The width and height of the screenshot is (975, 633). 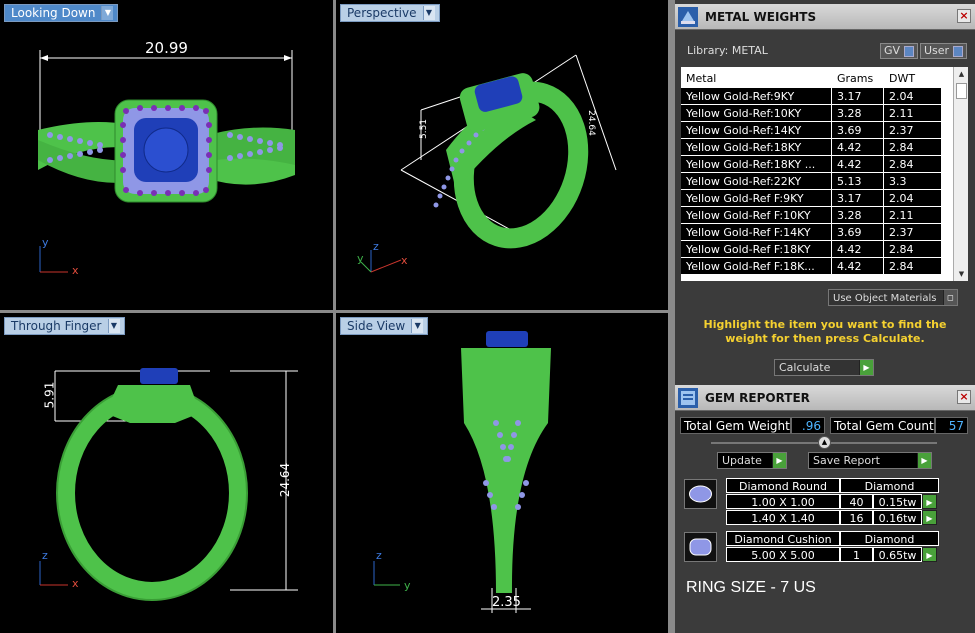 What do you see at coordinates (824, 96) in the screenshot?
I see `table-row: Yellow Gold-Ref:9KY 3.17 2.04` at bounding box center [824, 96].